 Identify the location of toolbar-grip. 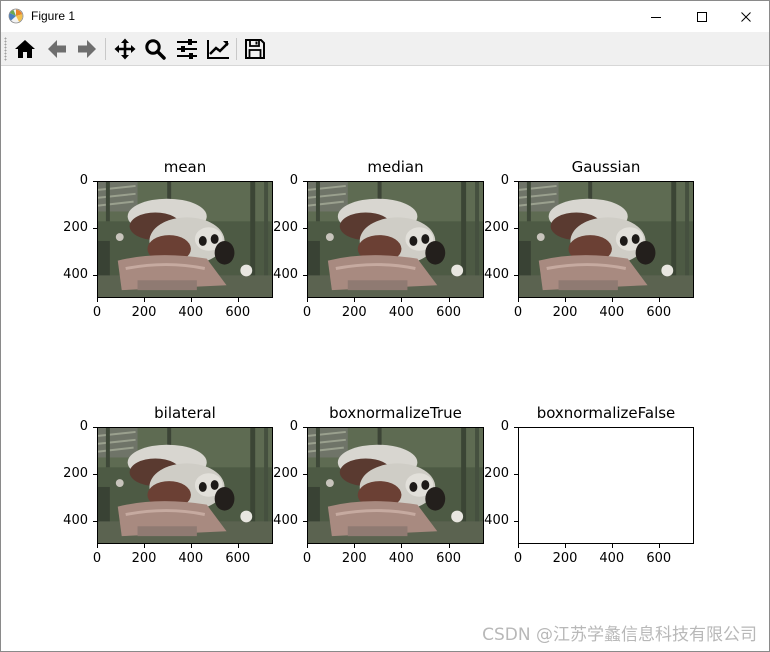
(5, 49).